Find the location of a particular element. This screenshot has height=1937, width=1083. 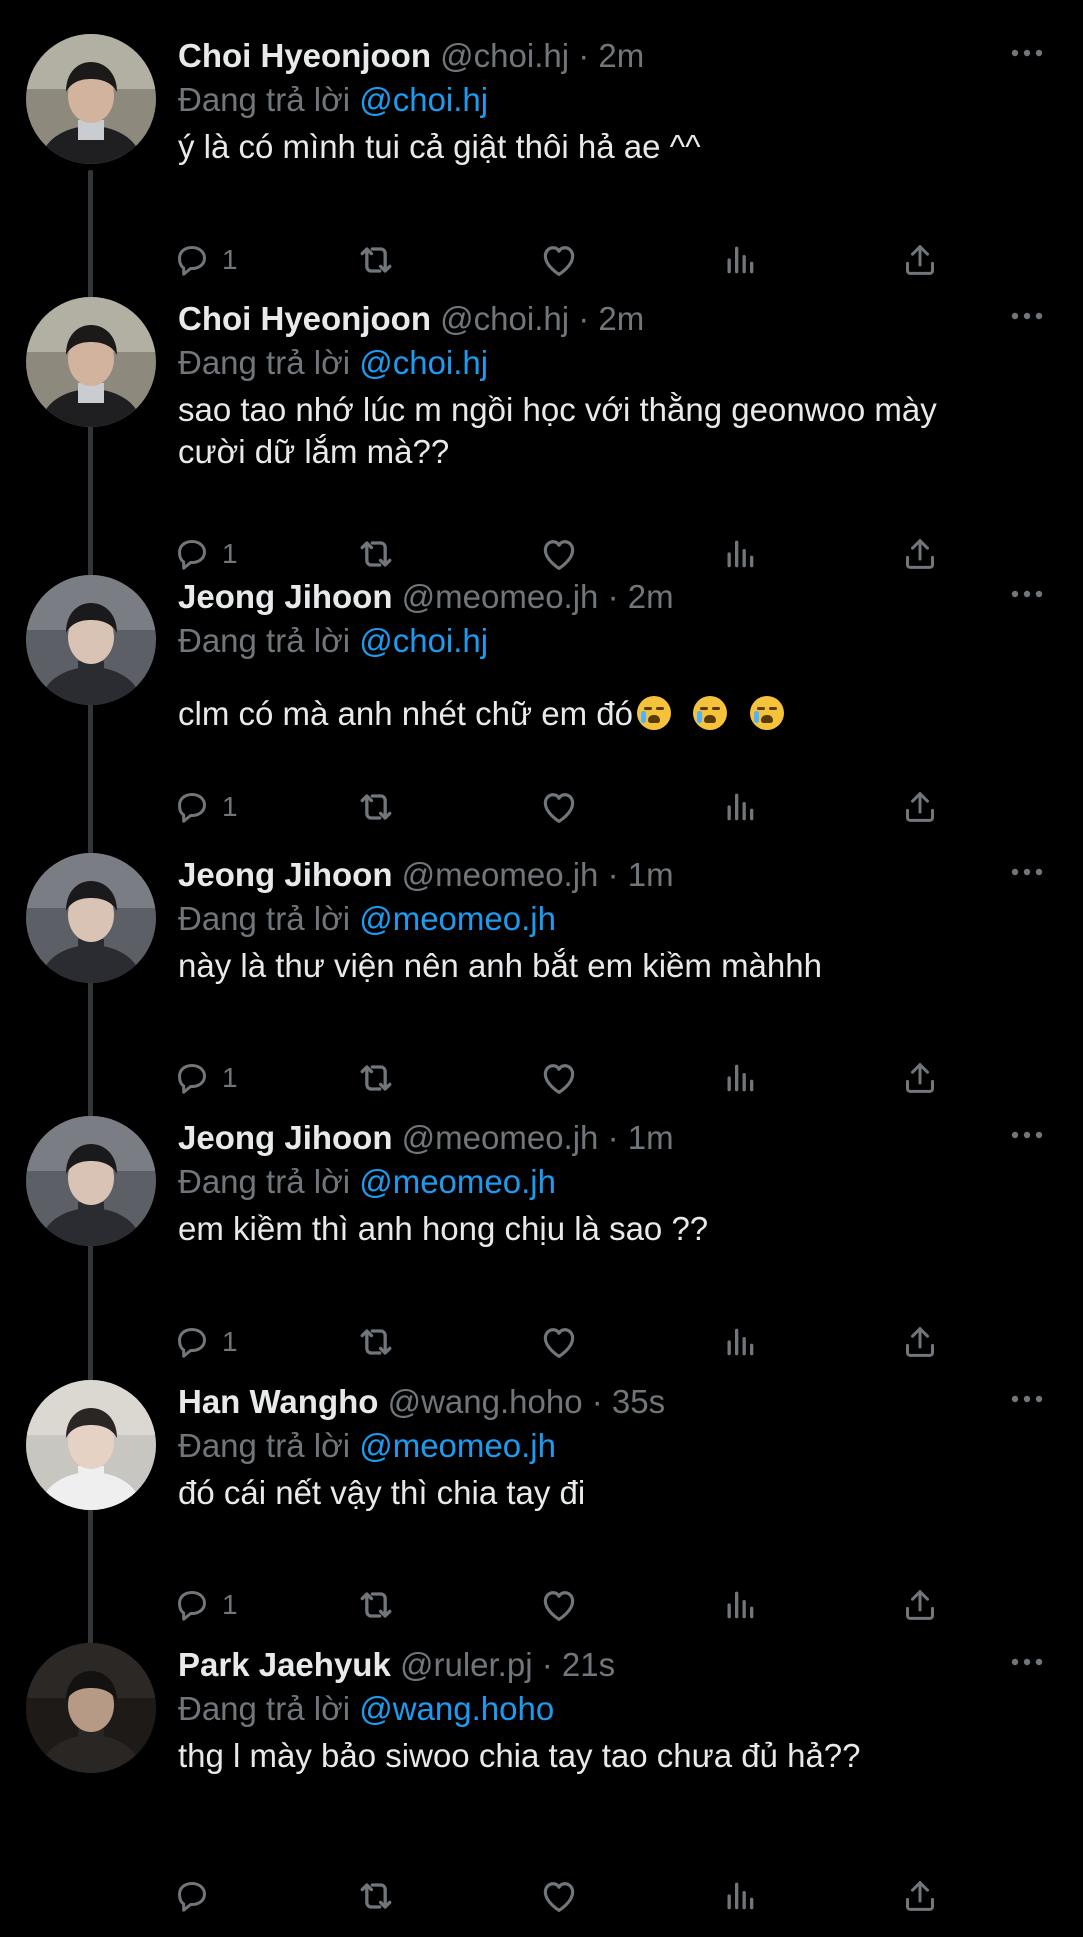

timestamp: 21s is located at coordinates (588, 1664).